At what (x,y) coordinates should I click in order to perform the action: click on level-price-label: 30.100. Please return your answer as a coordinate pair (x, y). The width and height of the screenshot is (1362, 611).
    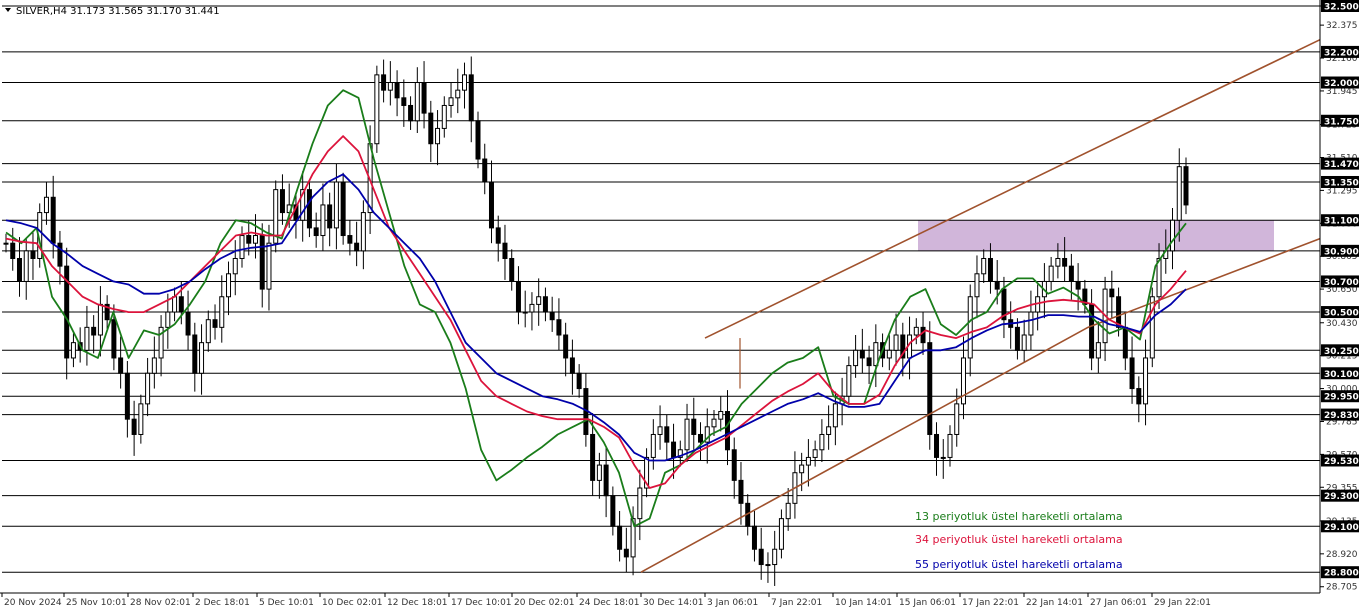
    Looking at the image, I should click on (1341, 375).